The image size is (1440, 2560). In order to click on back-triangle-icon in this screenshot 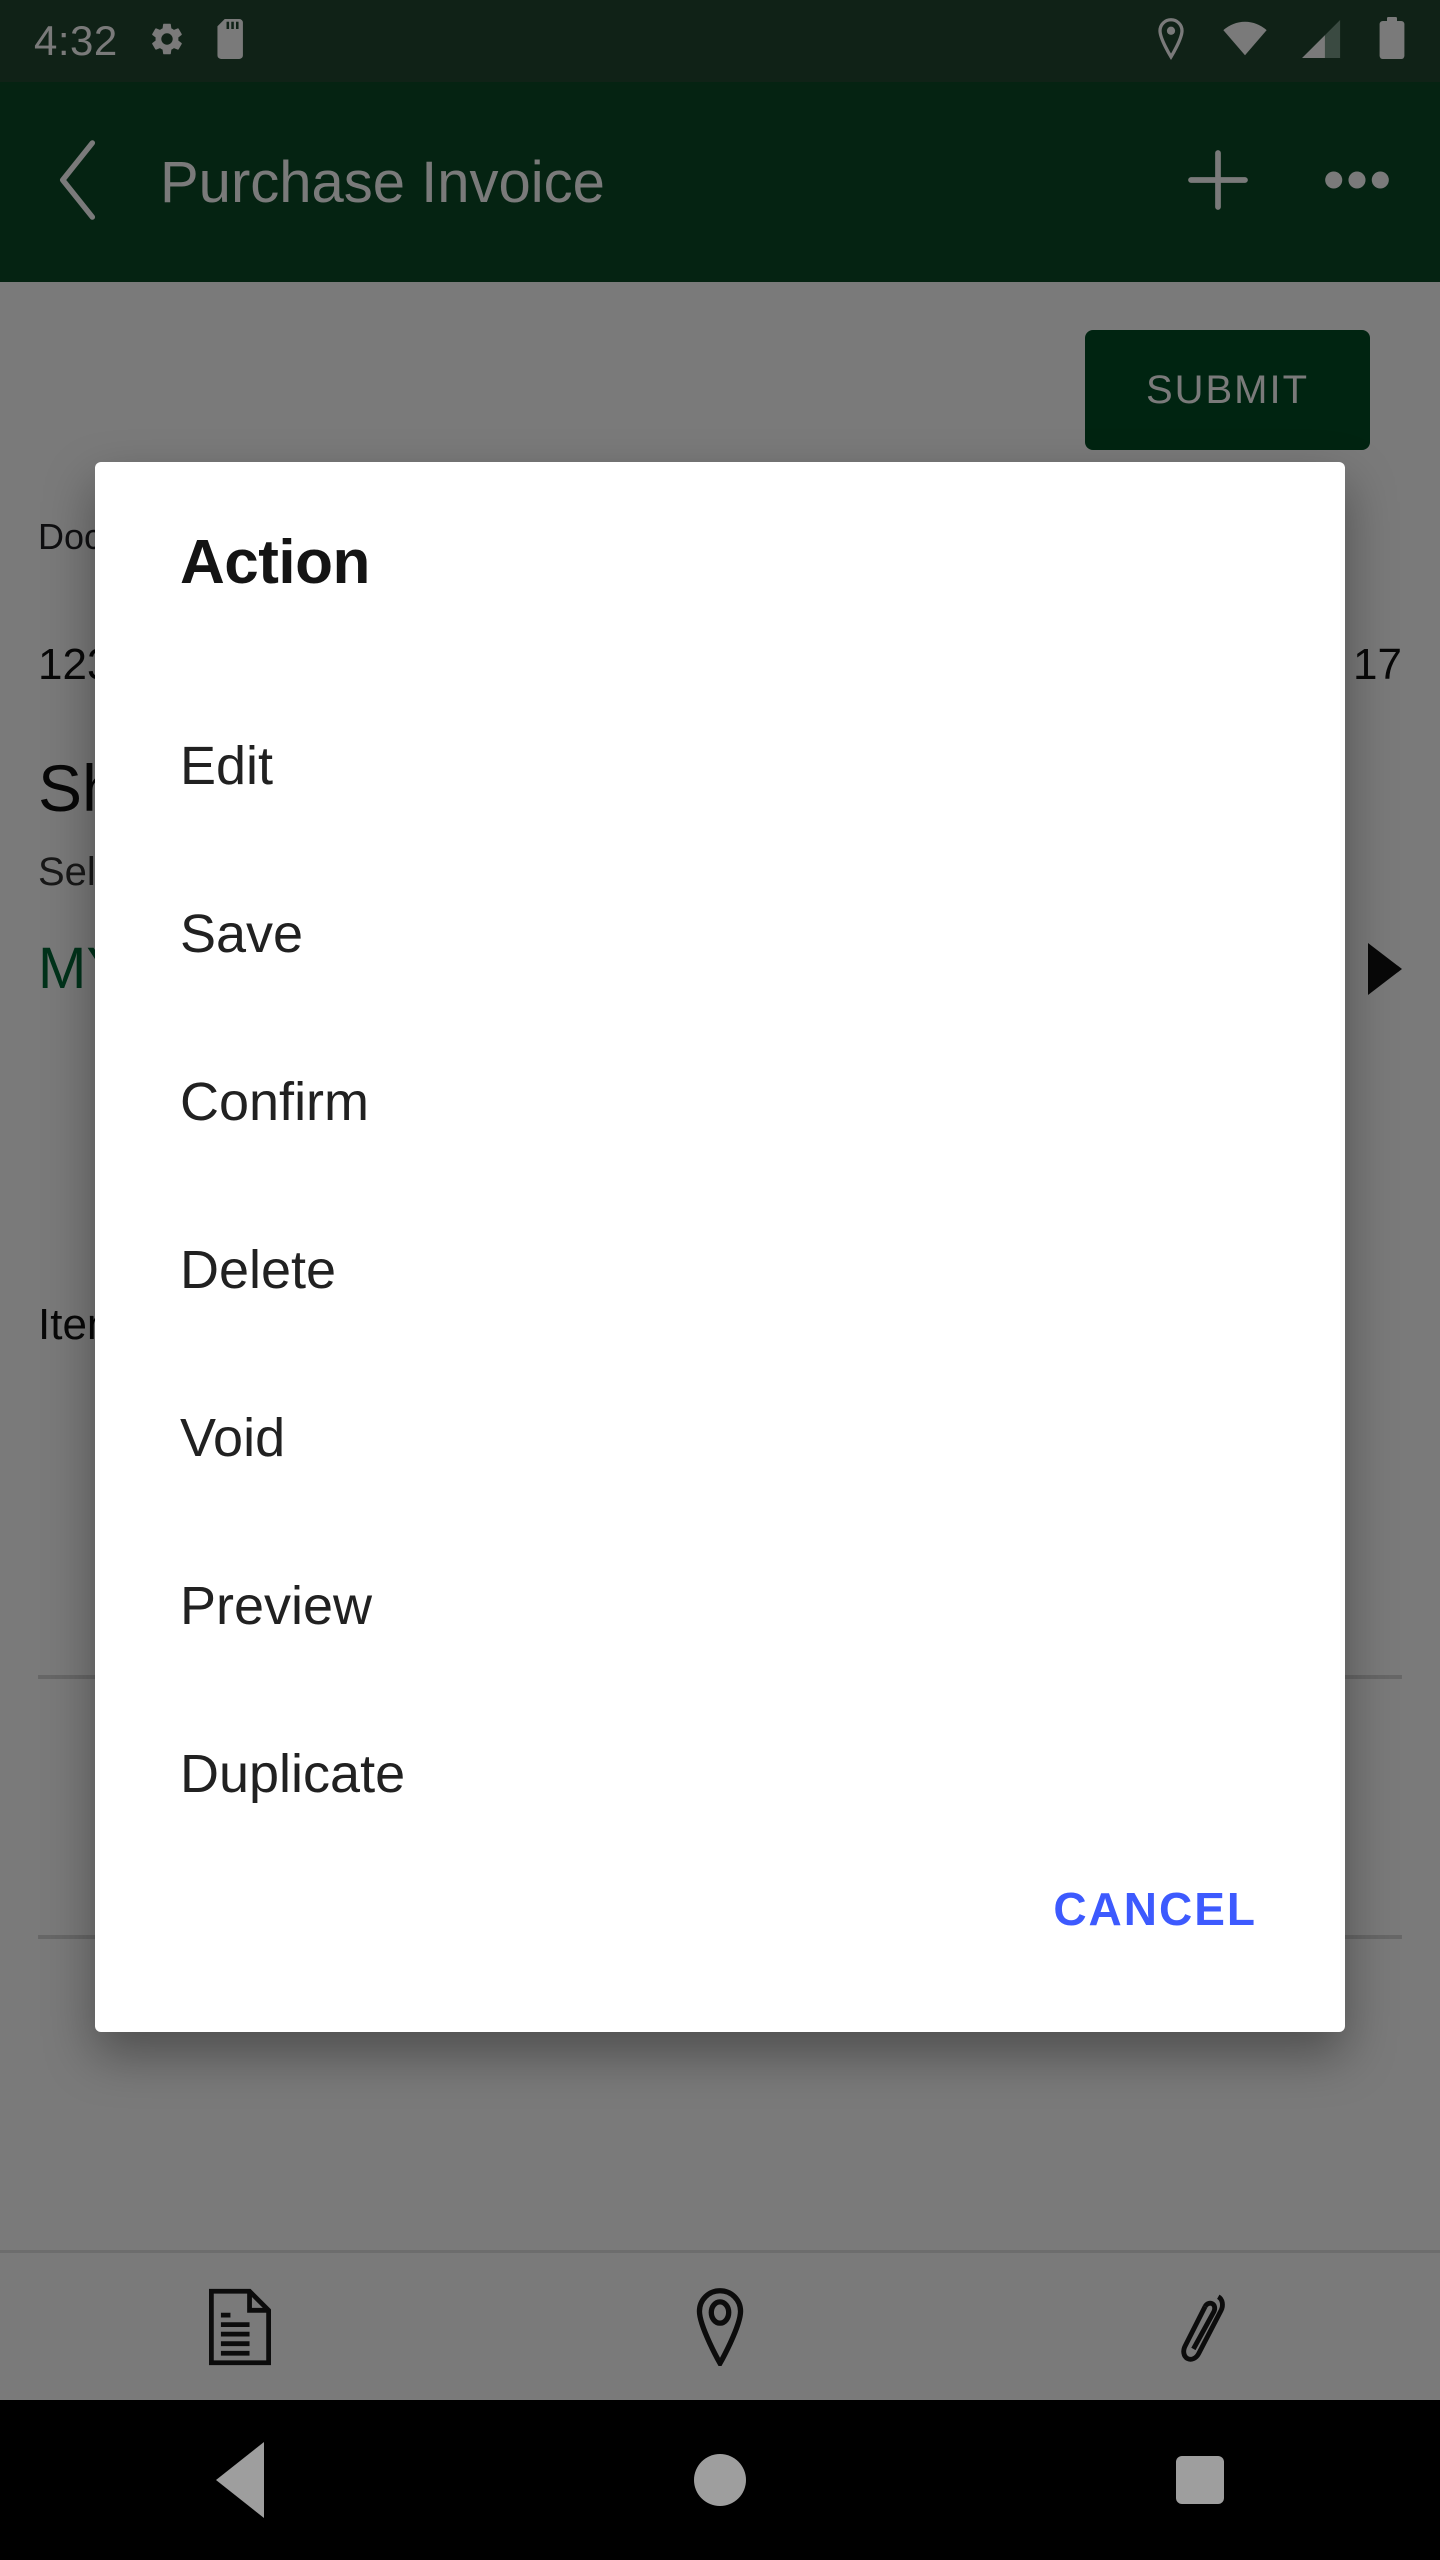, I will do `click(240, 2480)`.